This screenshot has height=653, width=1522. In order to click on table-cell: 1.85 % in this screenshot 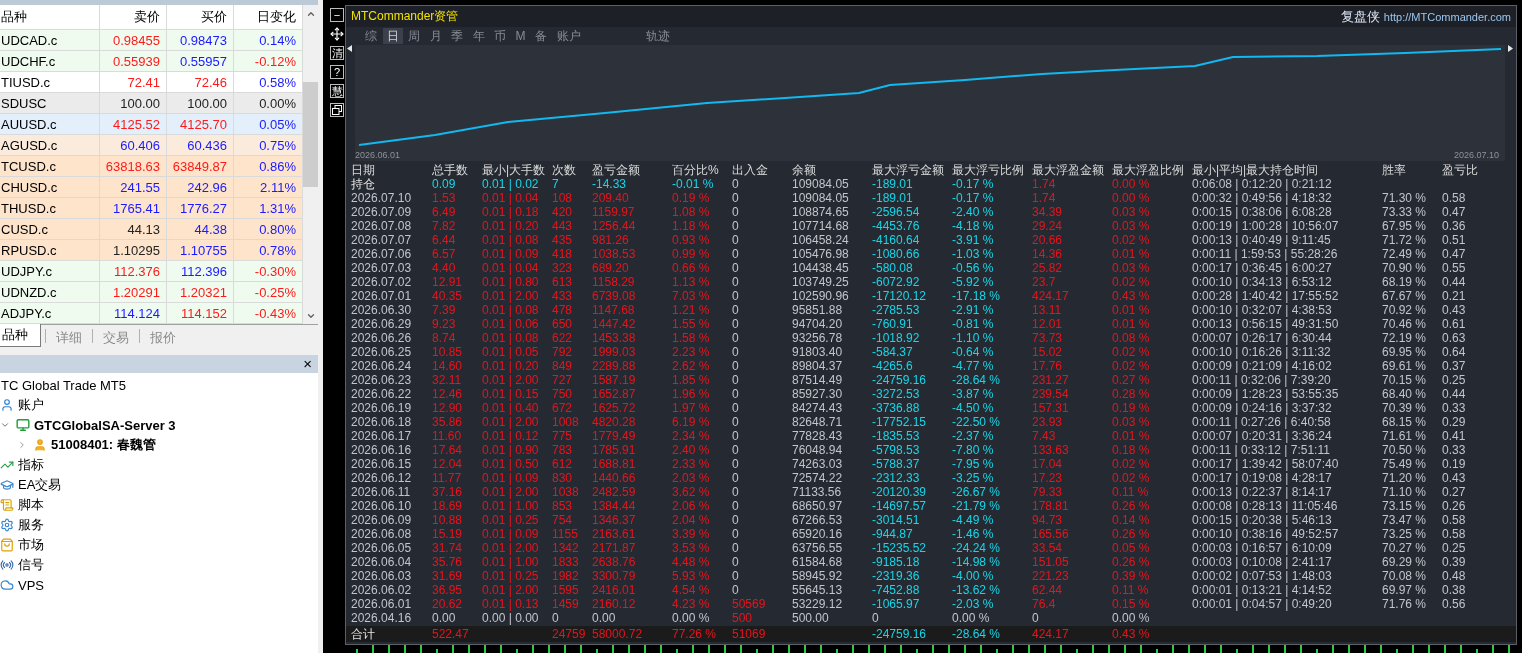, I will do `click(691, 380)`.